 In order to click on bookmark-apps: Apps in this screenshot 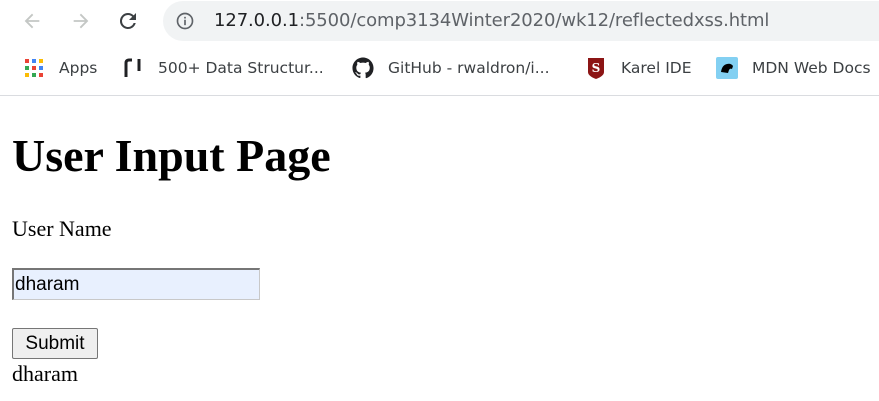, I will do `click(60, 68)`.